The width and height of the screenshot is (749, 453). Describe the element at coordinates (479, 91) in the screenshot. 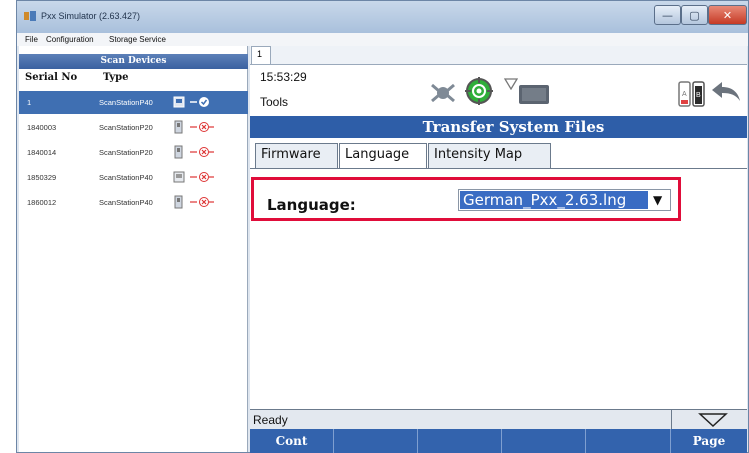

I see `target-icon` at that location.